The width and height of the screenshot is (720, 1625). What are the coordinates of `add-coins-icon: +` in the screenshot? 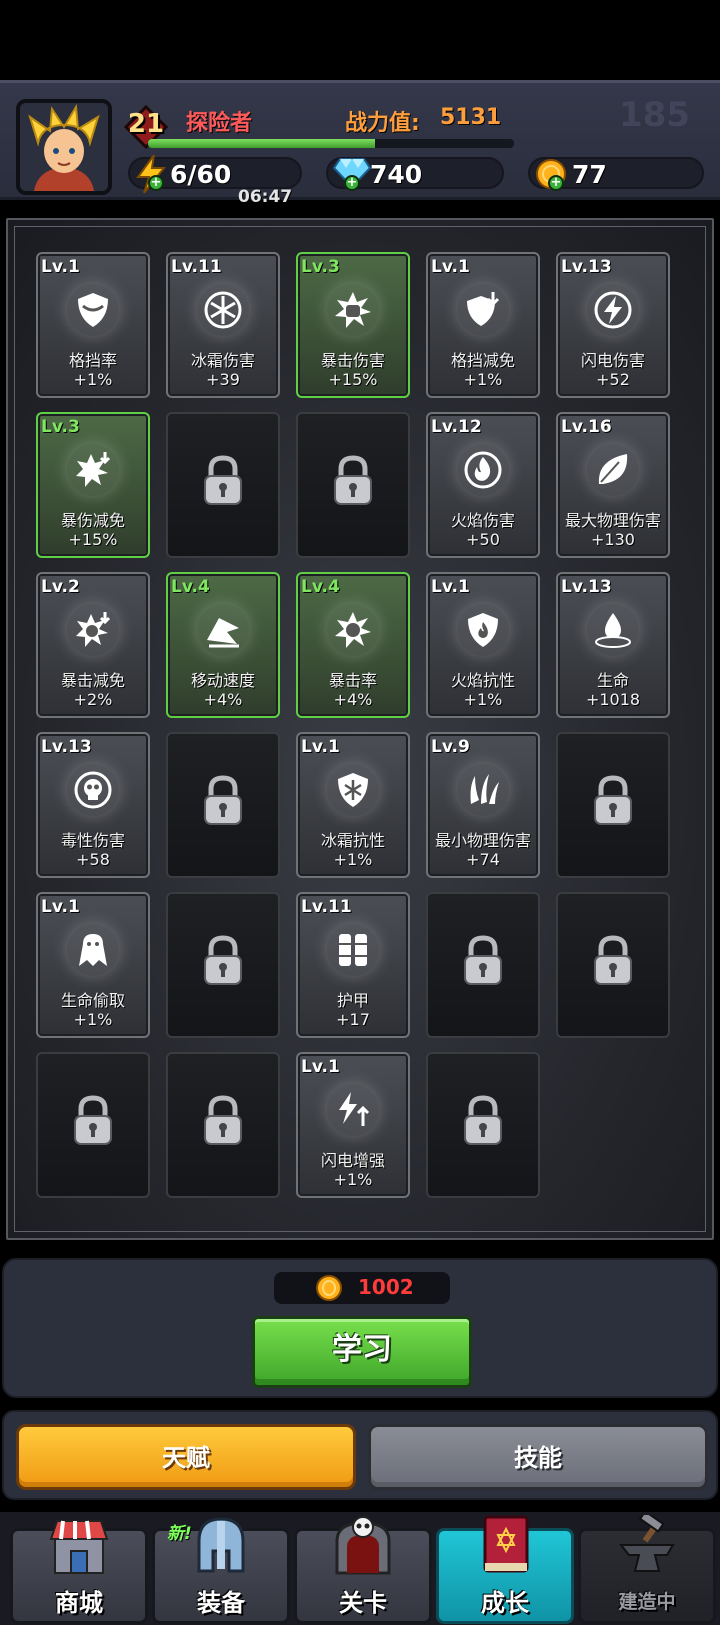 It's located at (556, 183).